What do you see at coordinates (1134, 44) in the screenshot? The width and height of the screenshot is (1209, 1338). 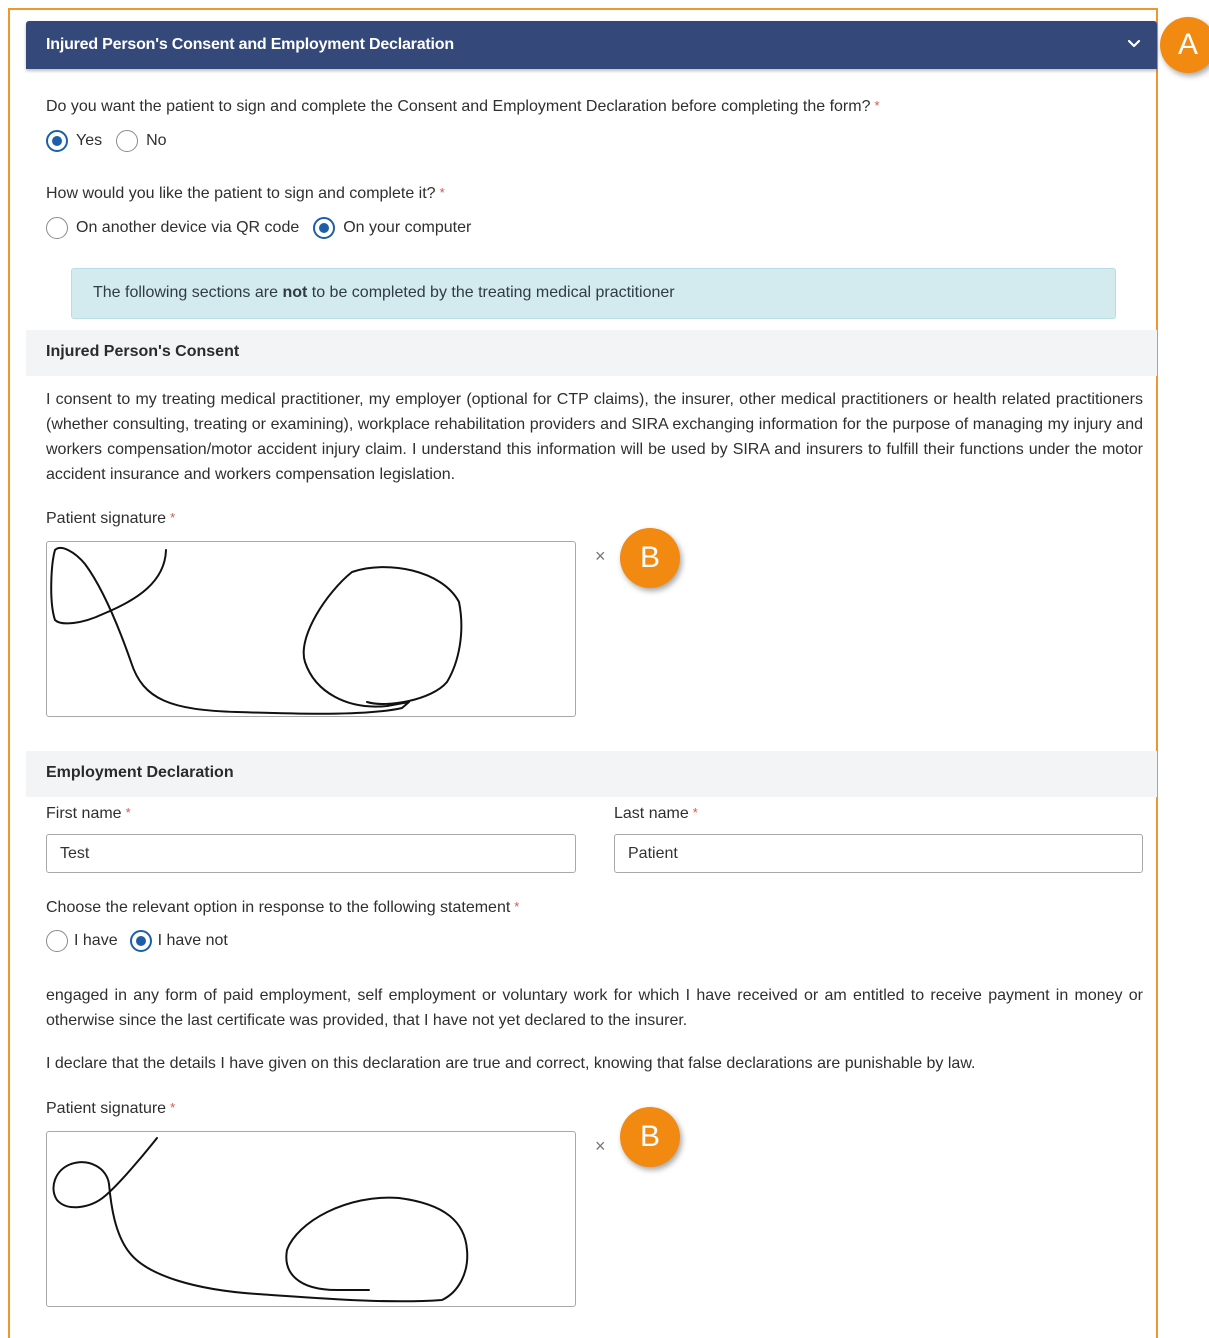 I see `chevron-down-icon` at bounding box center [1134, 44].